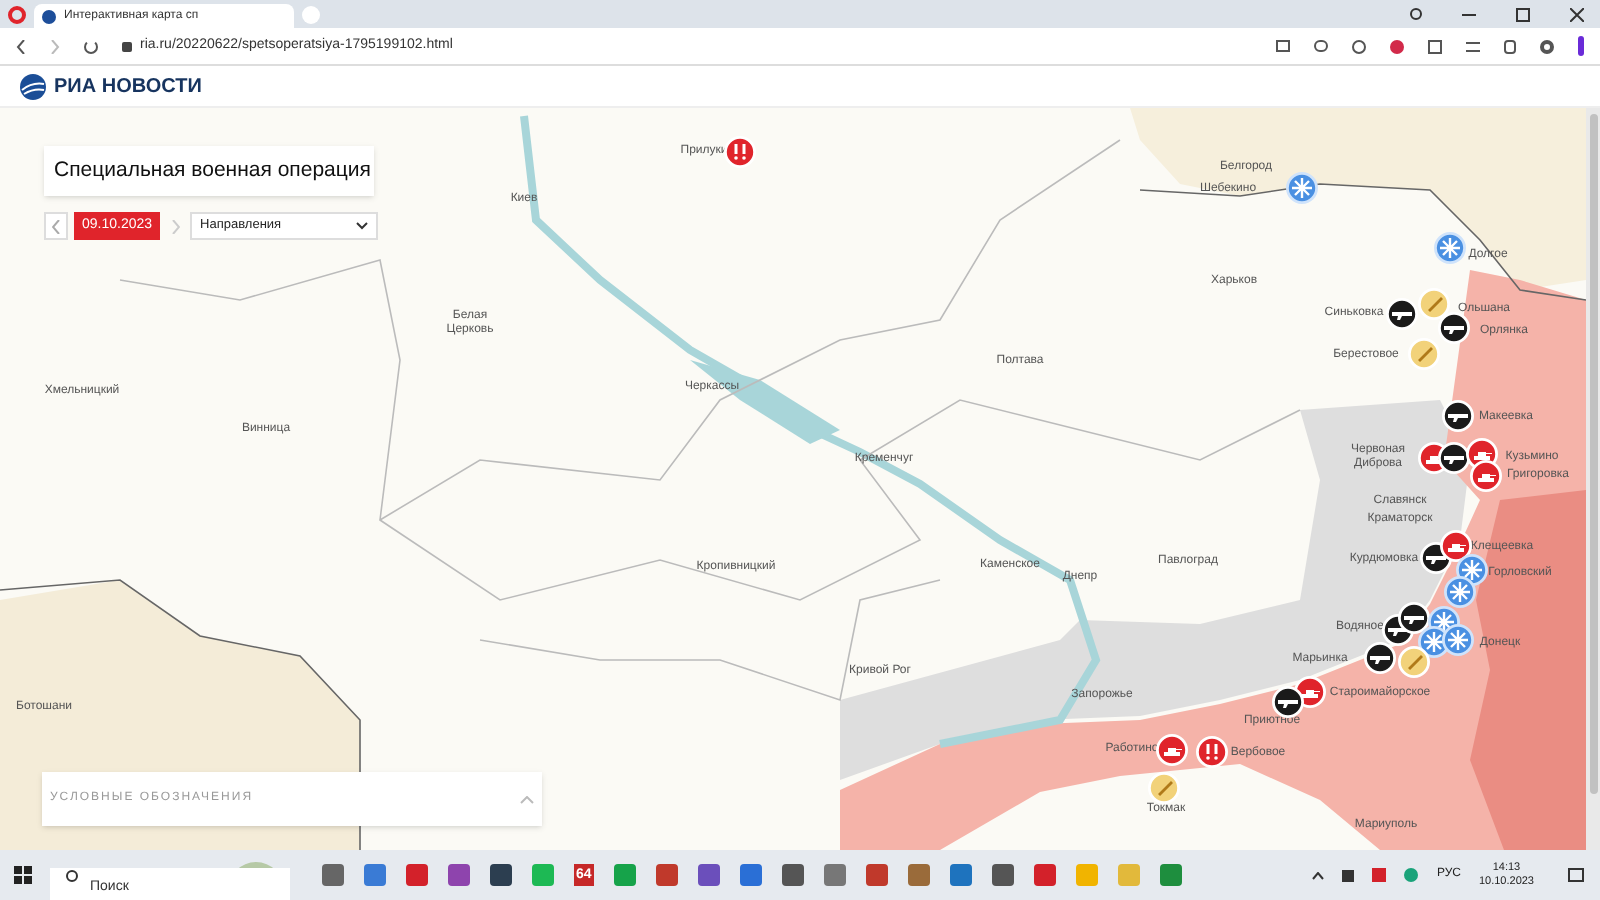 This screenshot has width=1600, height=900. I want to click on browser-logo-icon, so click(17, 14).